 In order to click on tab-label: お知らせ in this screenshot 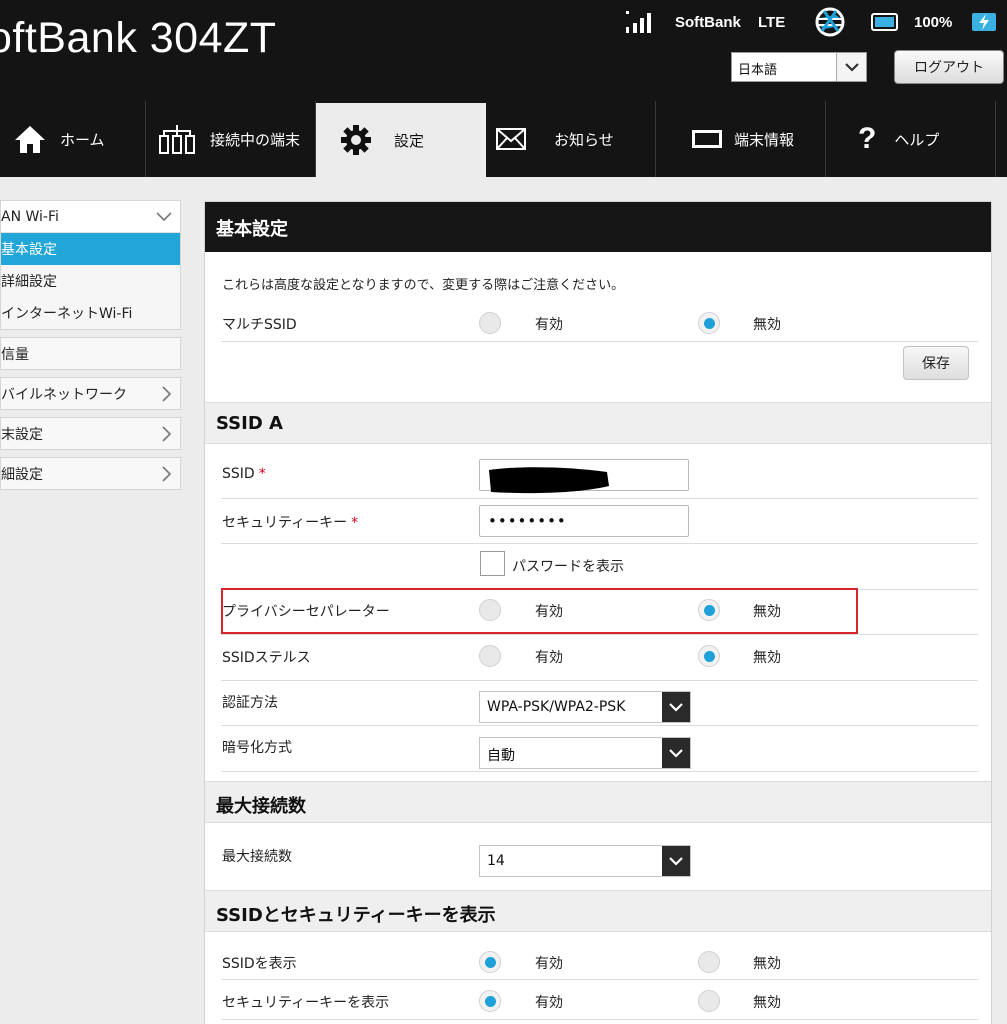, I will do `click(584, 139)`.